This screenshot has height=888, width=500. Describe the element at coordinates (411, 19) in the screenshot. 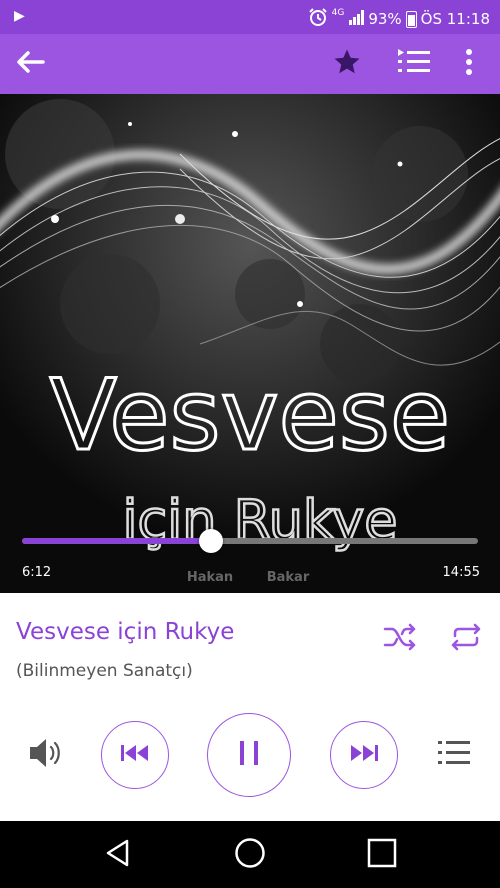

I see `battery-icon` at that location.